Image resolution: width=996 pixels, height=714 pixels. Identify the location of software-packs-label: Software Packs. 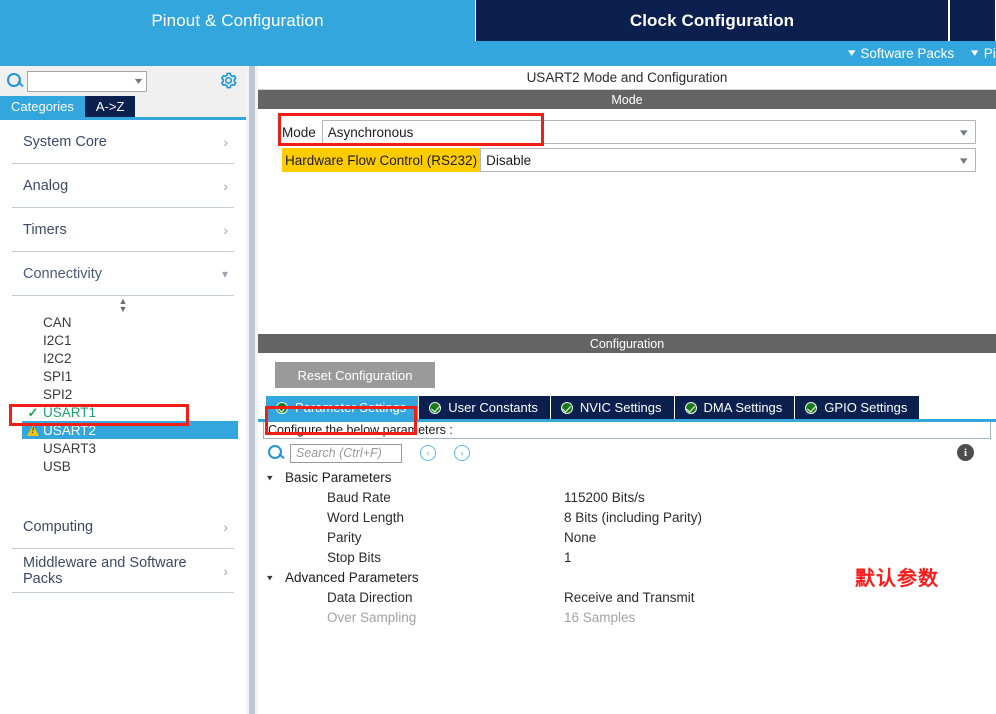
(907, 53).